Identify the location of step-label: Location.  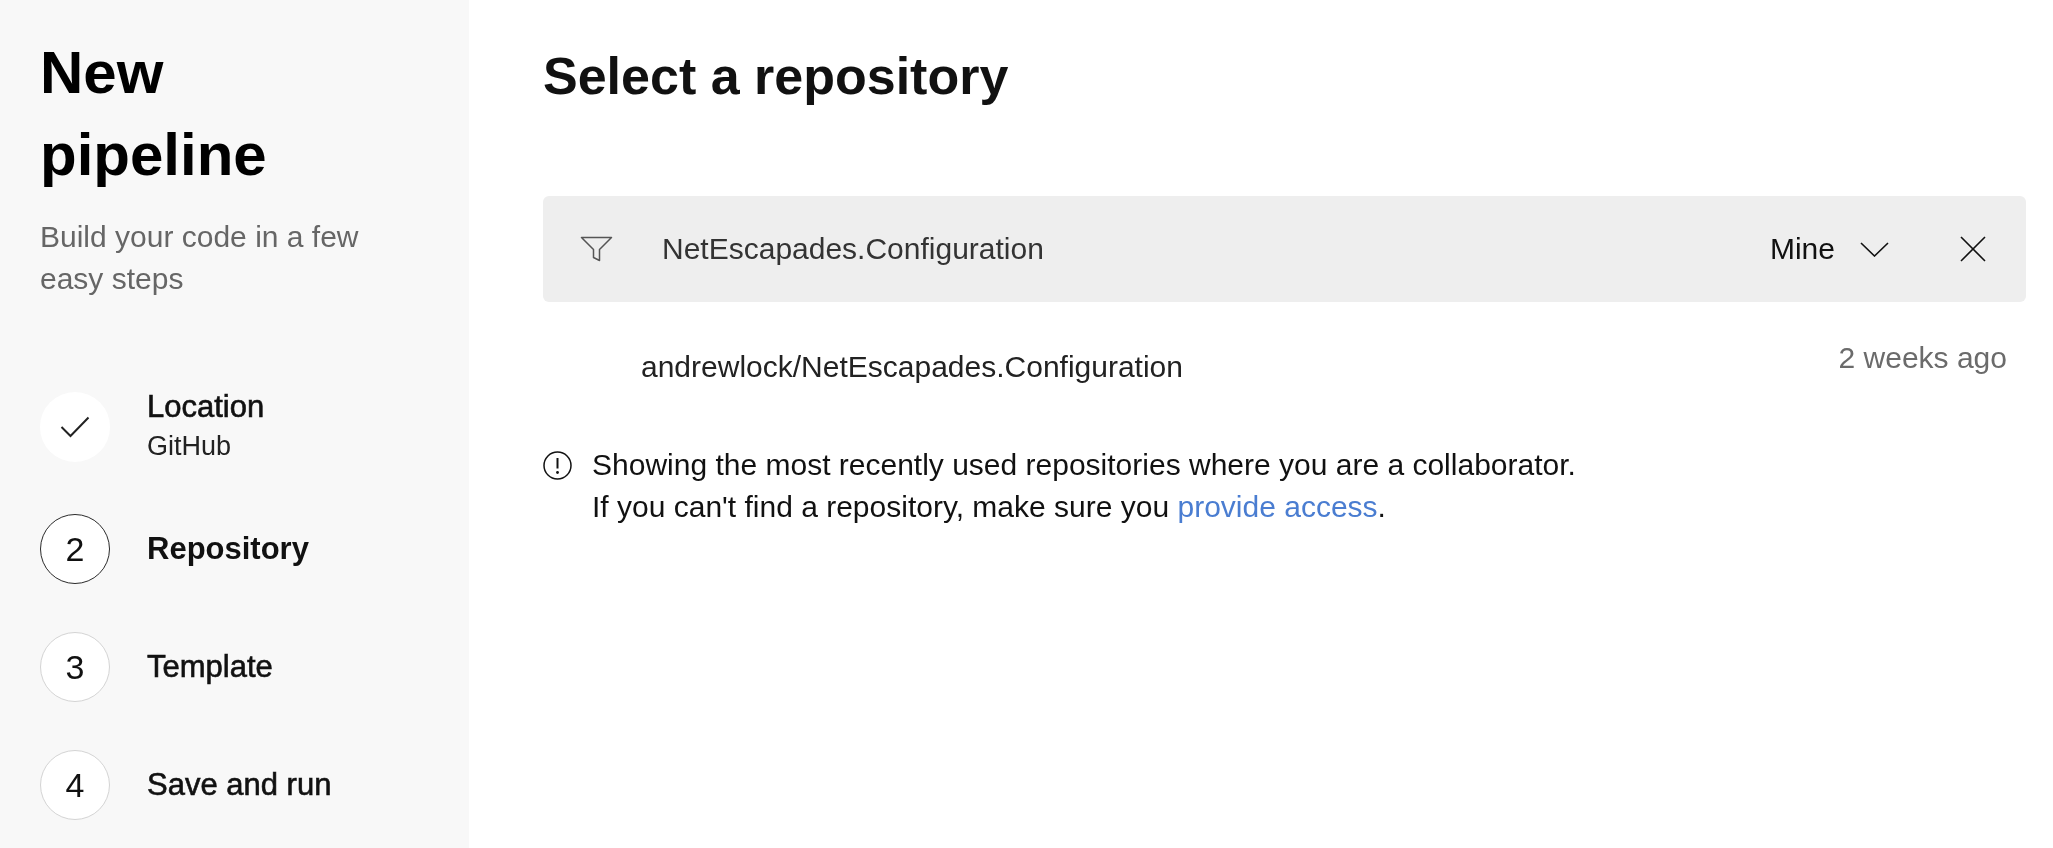
(206, 407).